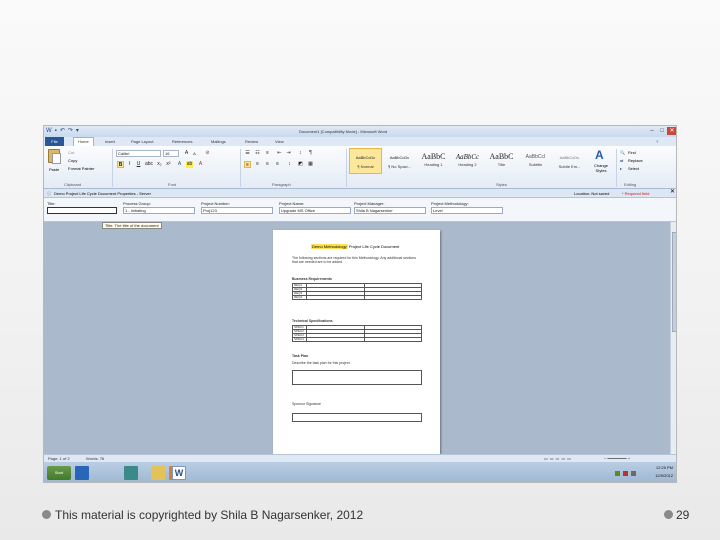 This screenshot has height=540, width=720. Describe the element at coordinates (138, 153) in the screenshot. I see `font-name-dropdown: Calibri` at that location.